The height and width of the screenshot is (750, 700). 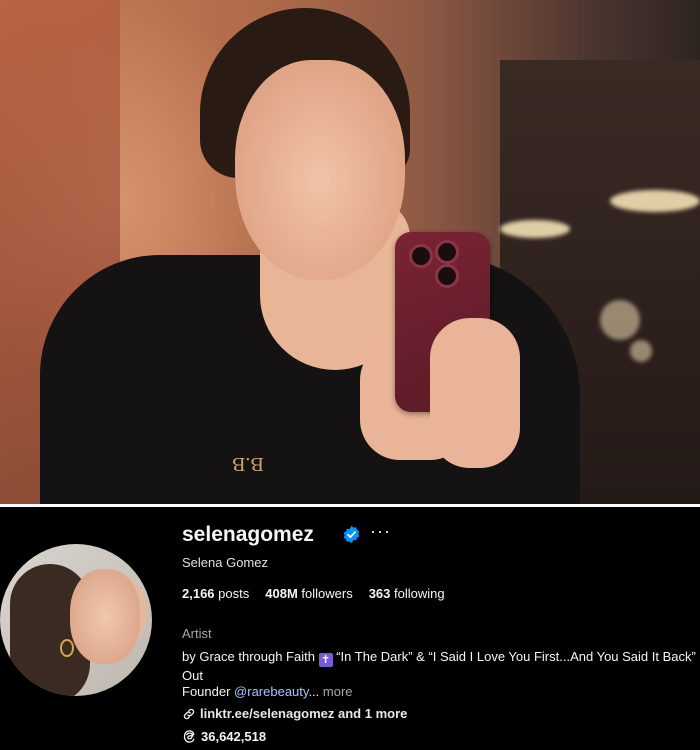 I want to click on posts-count: 2,166, so click(x=198, y=593).